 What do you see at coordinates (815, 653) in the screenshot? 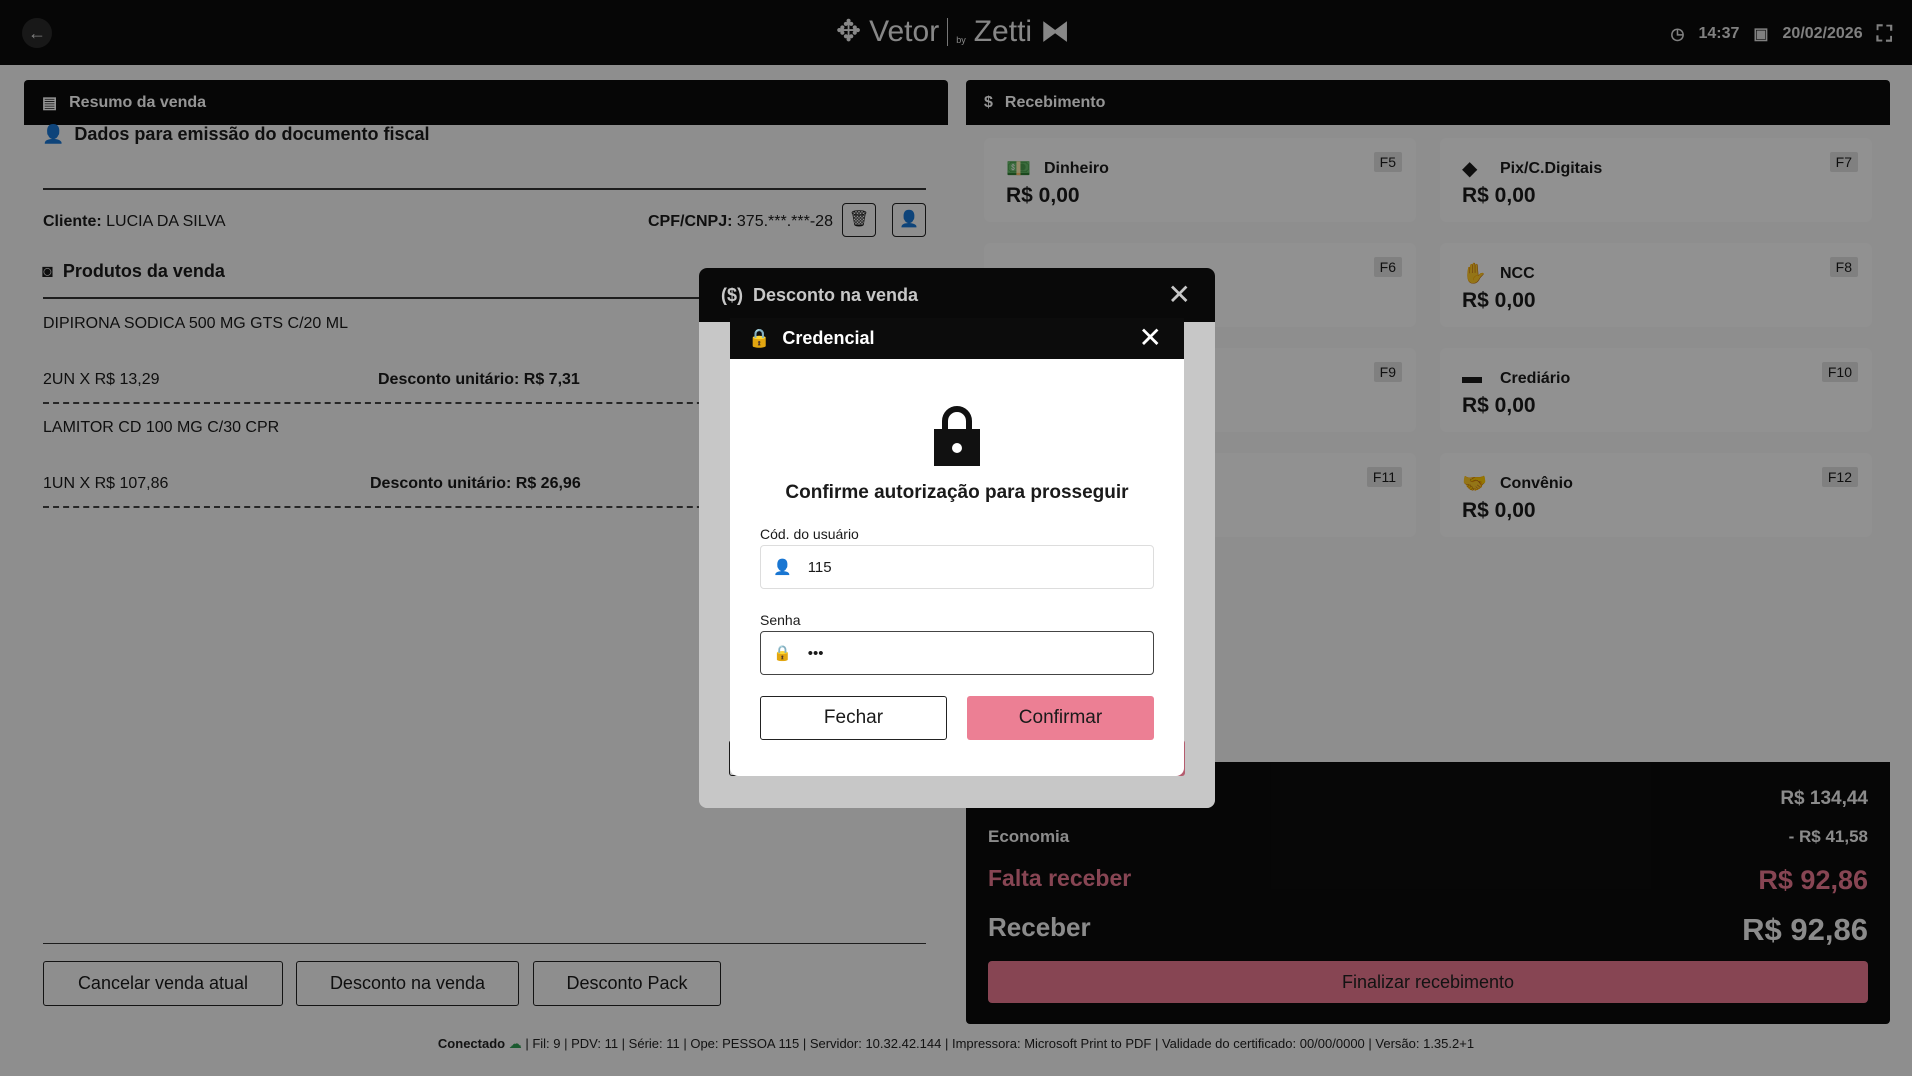
I see `password-value: •••` at bounding box center [815, 653].